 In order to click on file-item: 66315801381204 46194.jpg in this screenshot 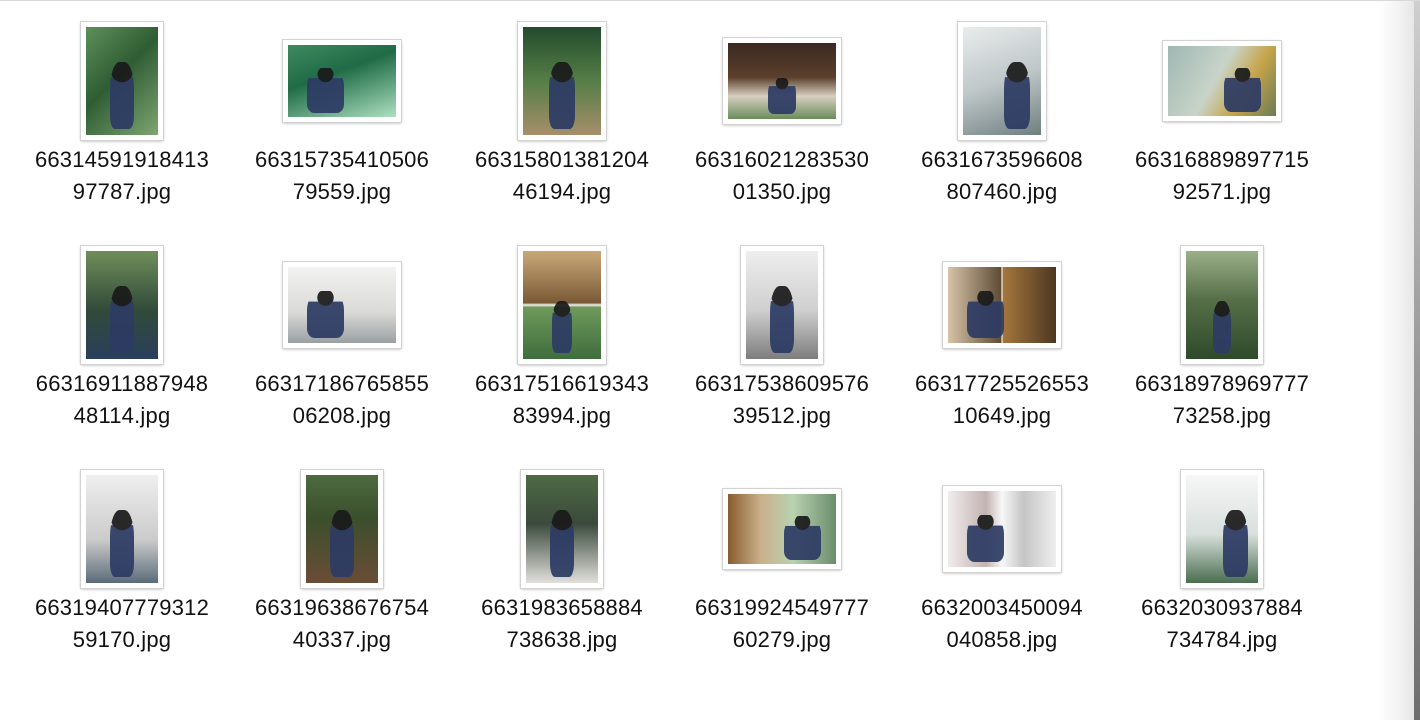, I will do `click(562, 106)`.